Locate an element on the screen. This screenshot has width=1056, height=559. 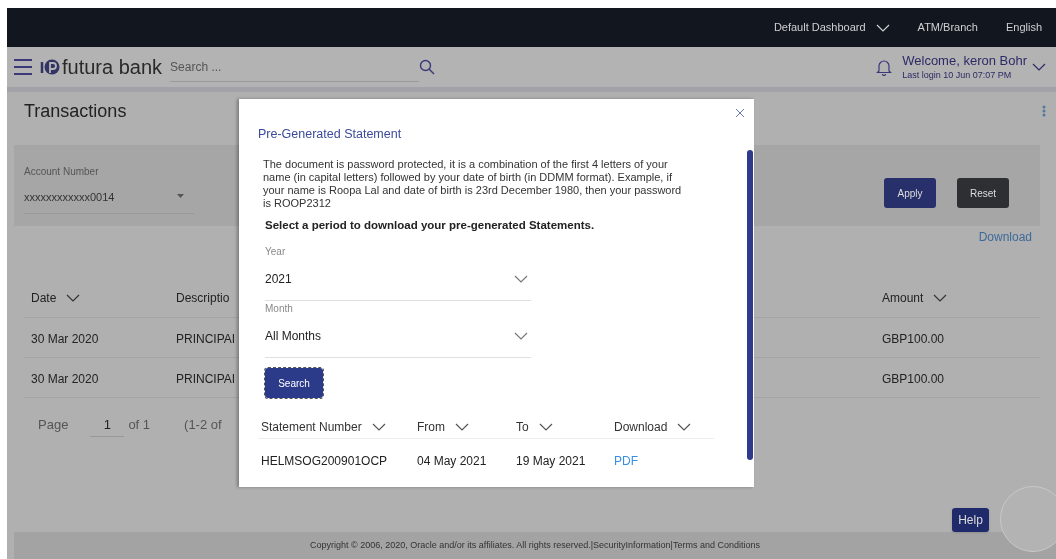
column-header: Amount is located at coordinates (903, 297).